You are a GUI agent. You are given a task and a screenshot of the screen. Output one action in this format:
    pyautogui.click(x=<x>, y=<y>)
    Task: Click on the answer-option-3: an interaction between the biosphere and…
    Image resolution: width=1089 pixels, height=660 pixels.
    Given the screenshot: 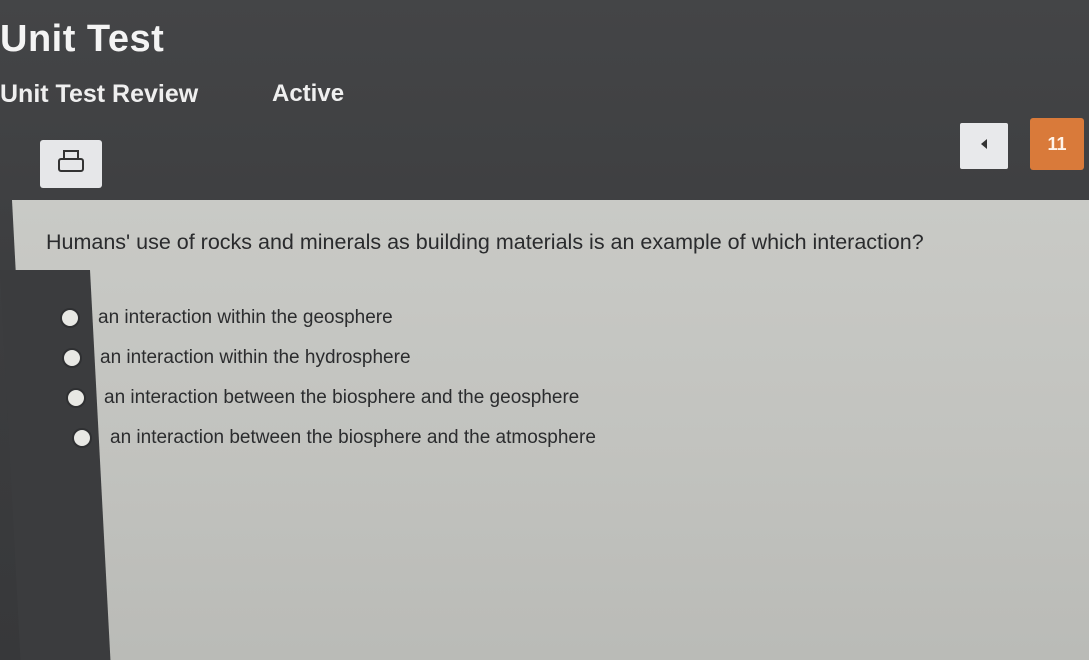 What is the action you would take?
    pyautogui.click(x=331, y=398)
    